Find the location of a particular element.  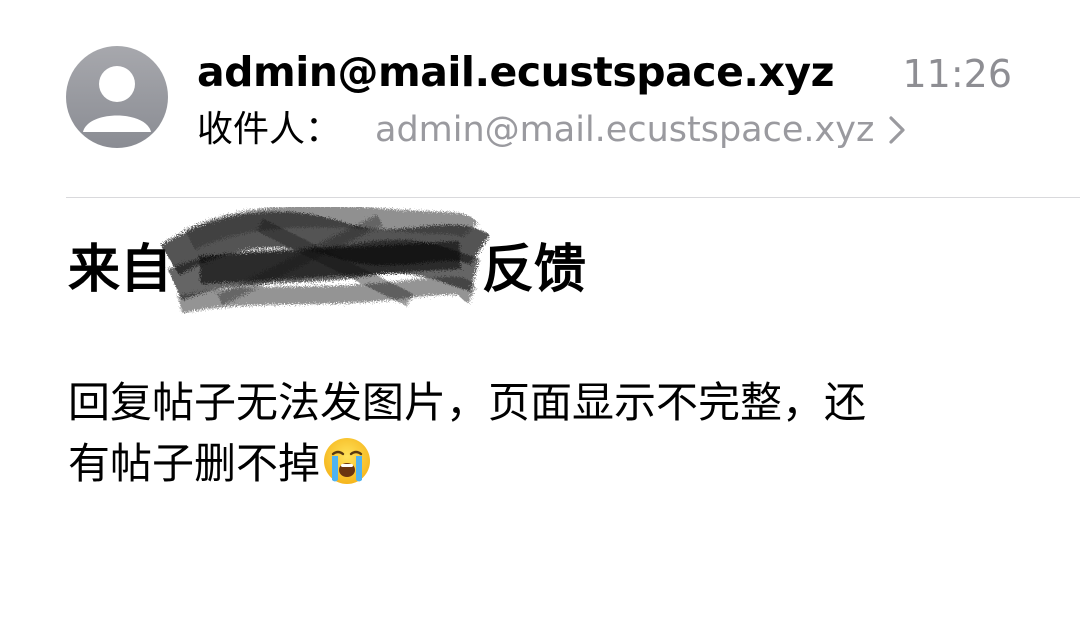

recipient-label: 收件人： is located at coordinates (269, 129).